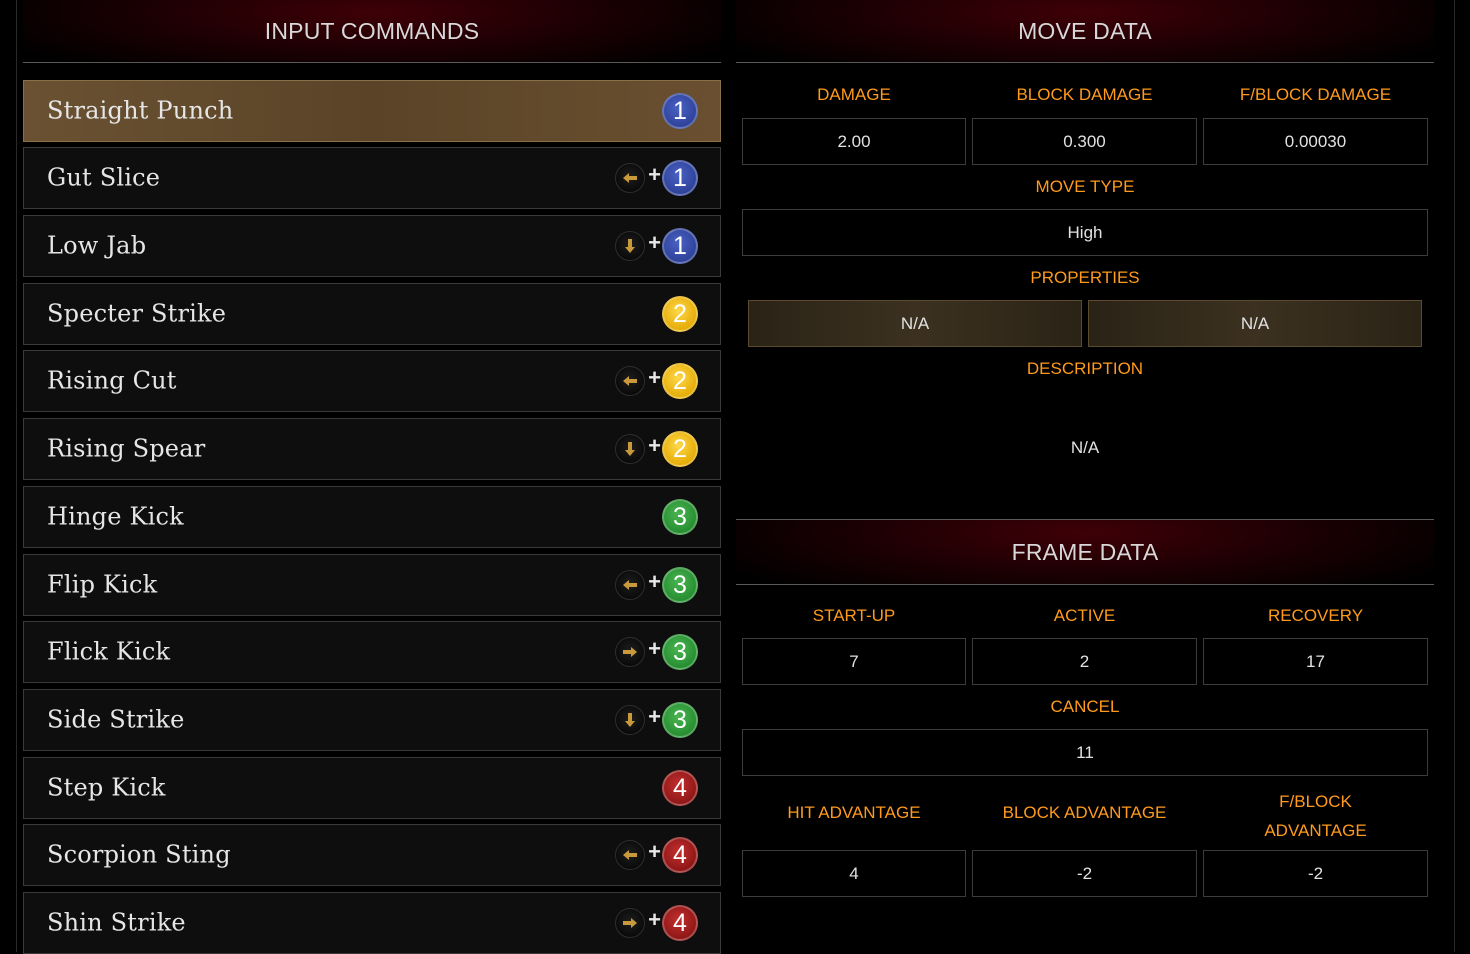 Image resolution: width=1470 pixels, height=954 pixels. I want to click on move-name: Gut Slice, so click(104, 177).